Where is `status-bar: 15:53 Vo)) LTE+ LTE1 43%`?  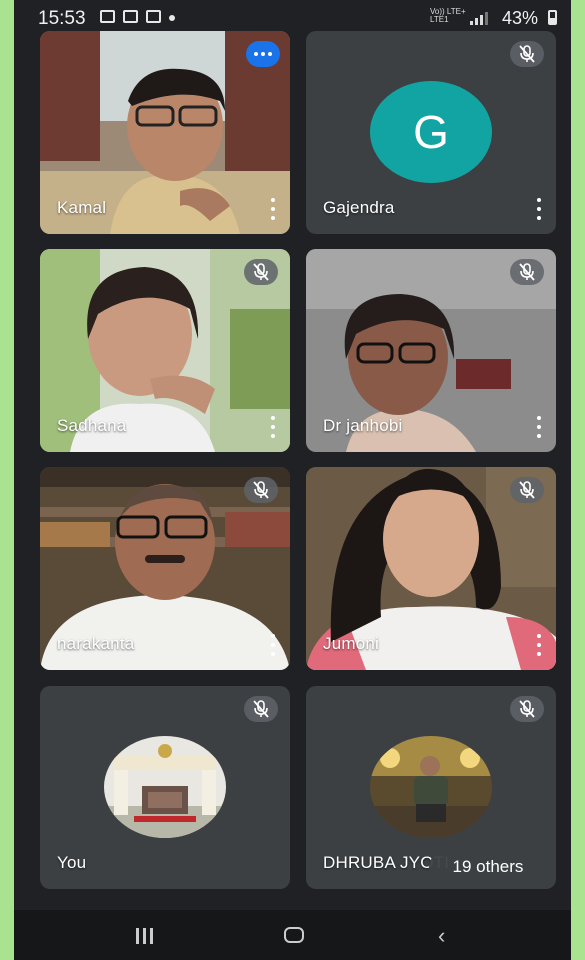
status-bar: 15:53 Vo)) LTE+ LTE1 43% is located at coordinates (292, 17).